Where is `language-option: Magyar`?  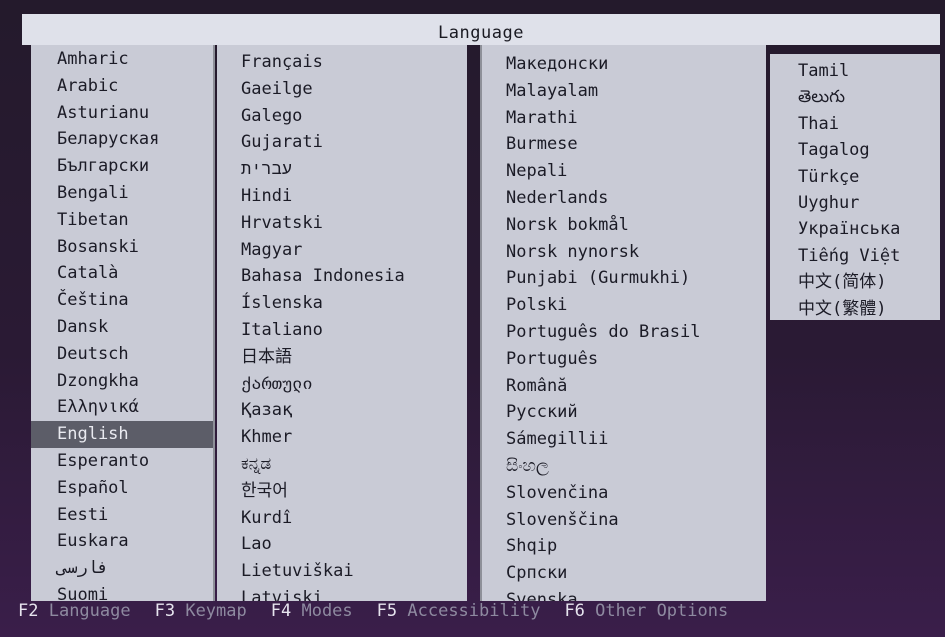 language-option: Magyar is located at coordinates (342, 250).